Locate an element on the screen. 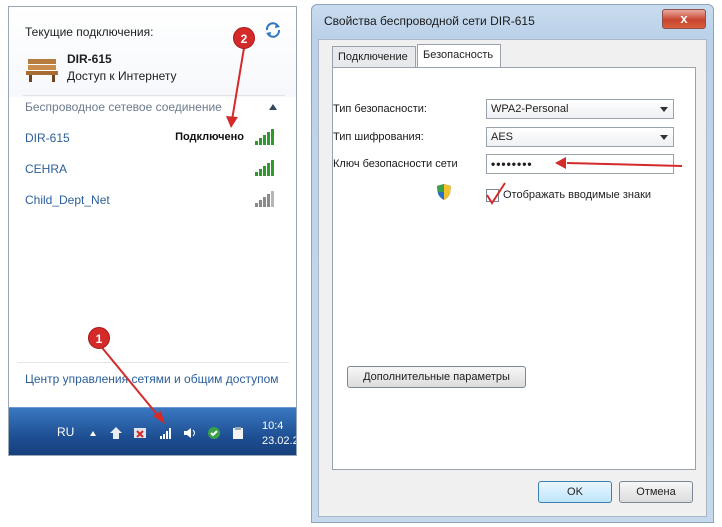 This screenshot has height=527, width=722. close-button: x is located at coordinates (684, 19).